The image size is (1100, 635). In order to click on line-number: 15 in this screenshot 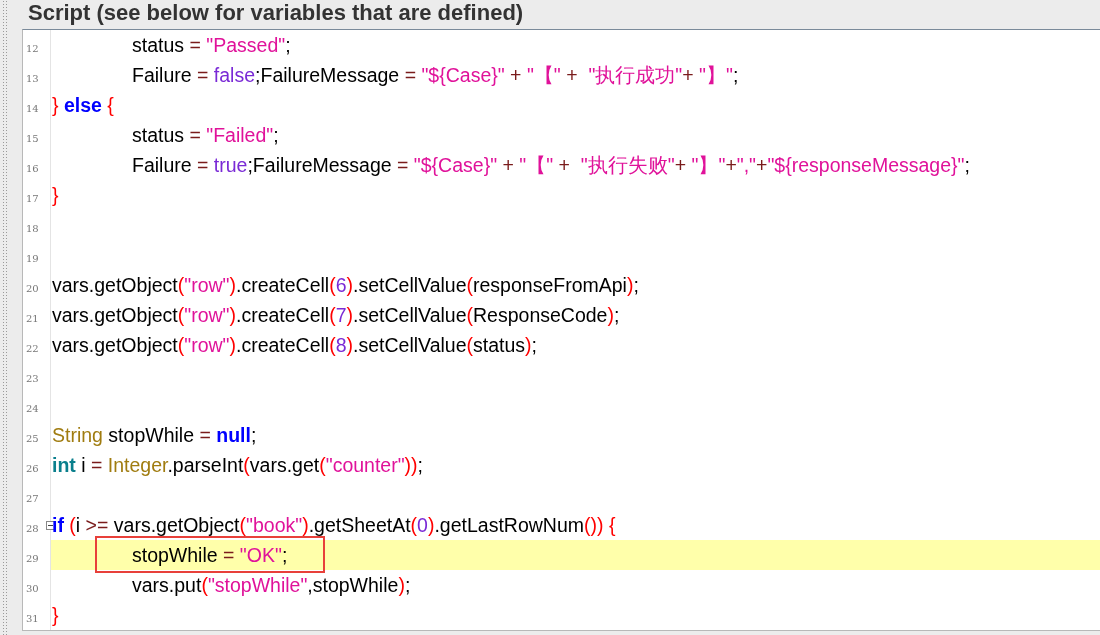, I will do `click(32, 138)`.